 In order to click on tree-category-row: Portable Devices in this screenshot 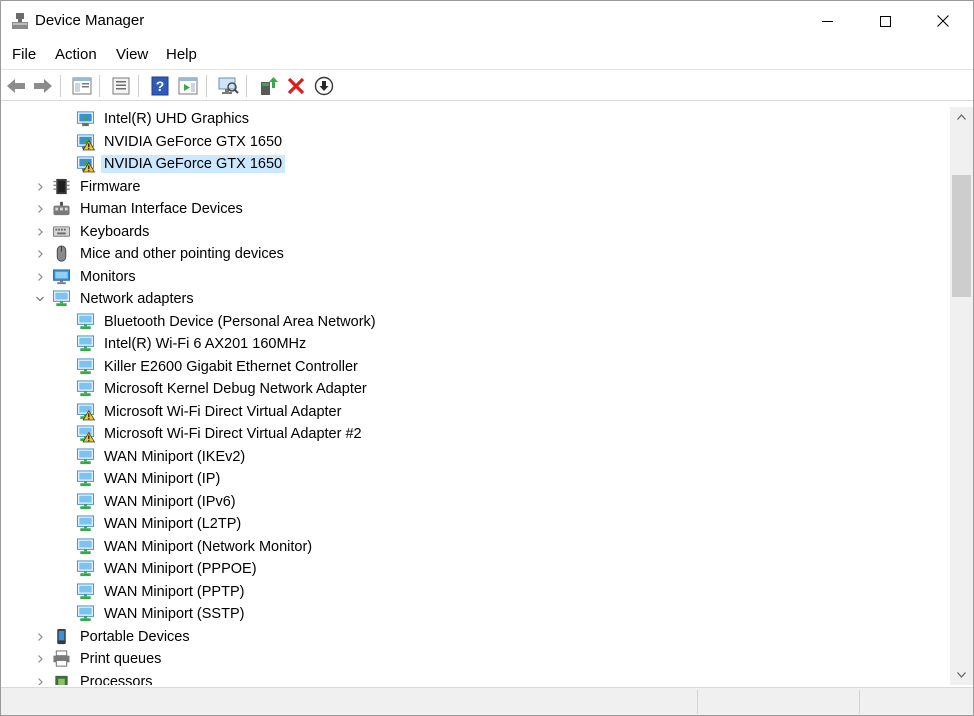, I will do `click(476, 637)`.